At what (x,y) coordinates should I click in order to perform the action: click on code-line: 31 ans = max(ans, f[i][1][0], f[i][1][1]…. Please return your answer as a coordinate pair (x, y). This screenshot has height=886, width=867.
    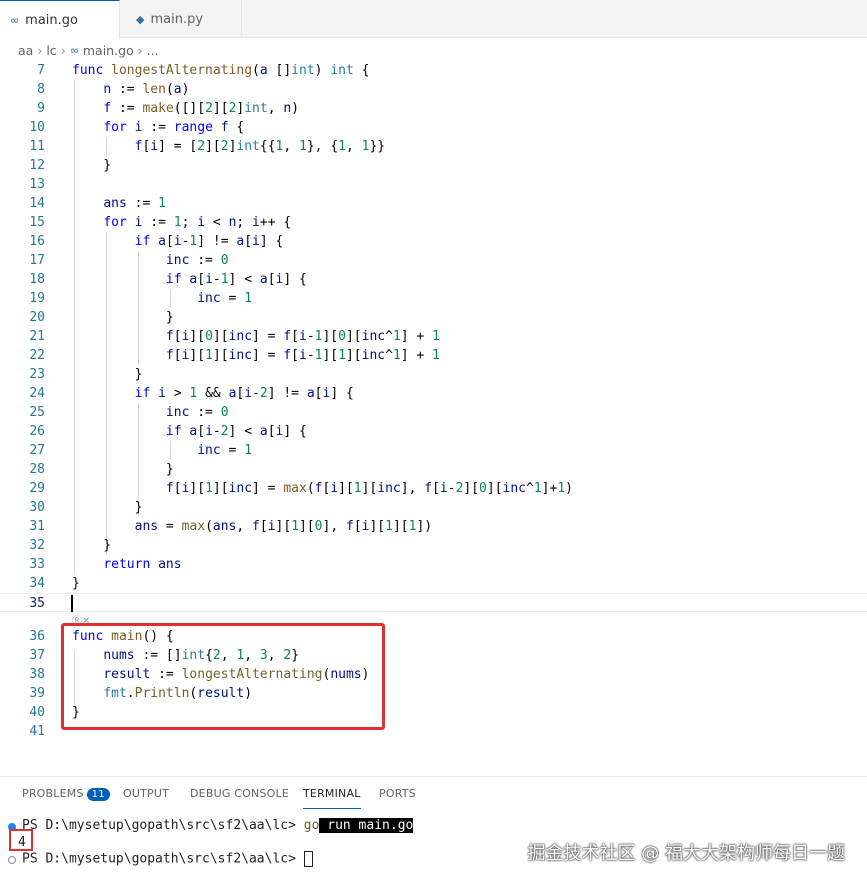
    Looking at the image, I should click on (433, 526).